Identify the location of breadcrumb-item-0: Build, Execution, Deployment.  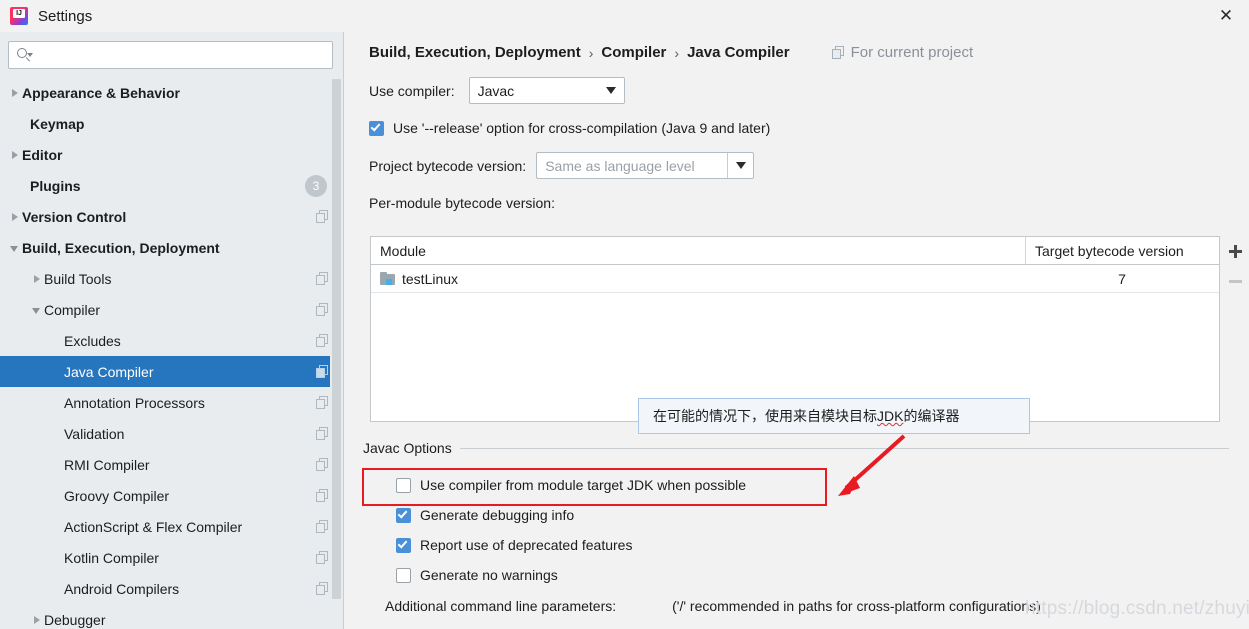
(475, 52).